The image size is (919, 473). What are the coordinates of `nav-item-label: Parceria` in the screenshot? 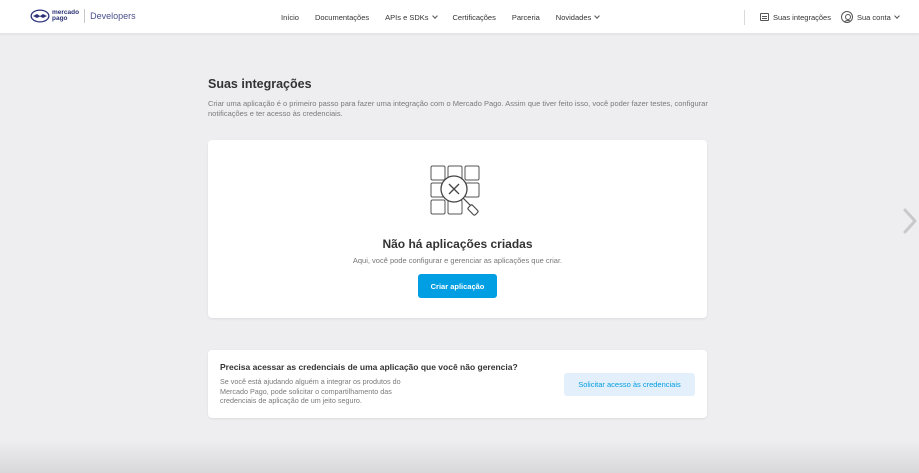 It's located at (525, 17).